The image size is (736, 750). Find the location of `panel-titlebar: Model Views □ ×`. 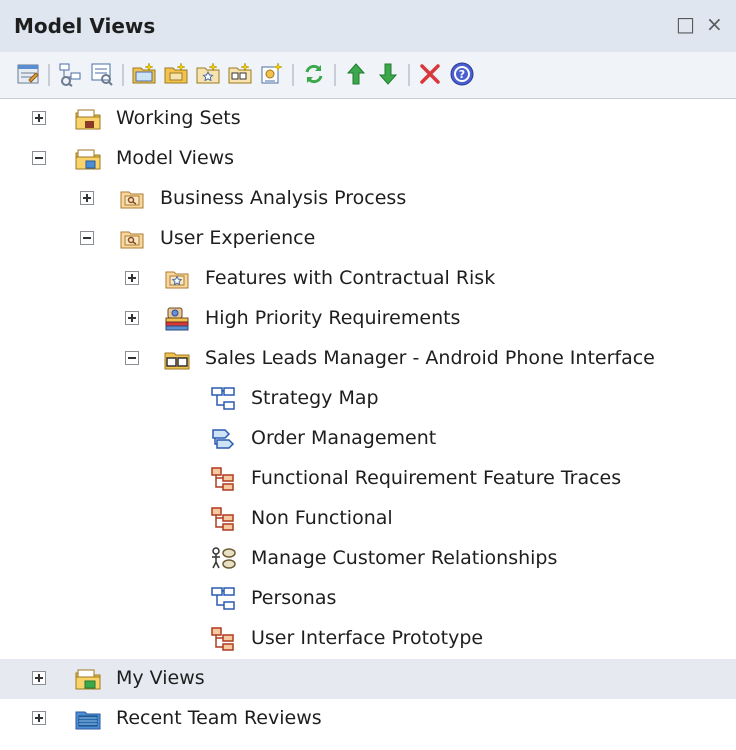

panel-titlebar: Model Views □ × is located at coordinates (368, 26).